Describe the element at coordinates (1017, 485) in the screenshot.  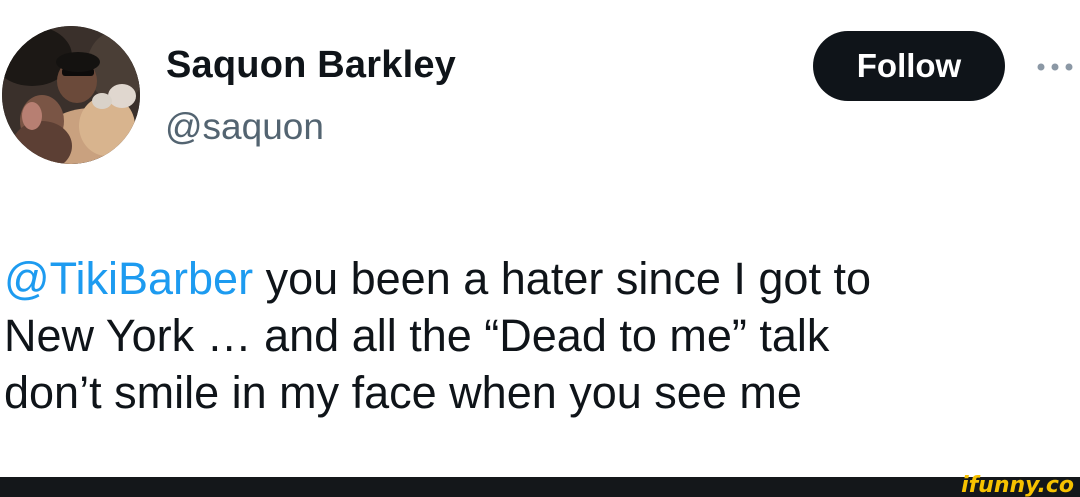
I see `ifunny-watermark: ifunny.co` at that location.